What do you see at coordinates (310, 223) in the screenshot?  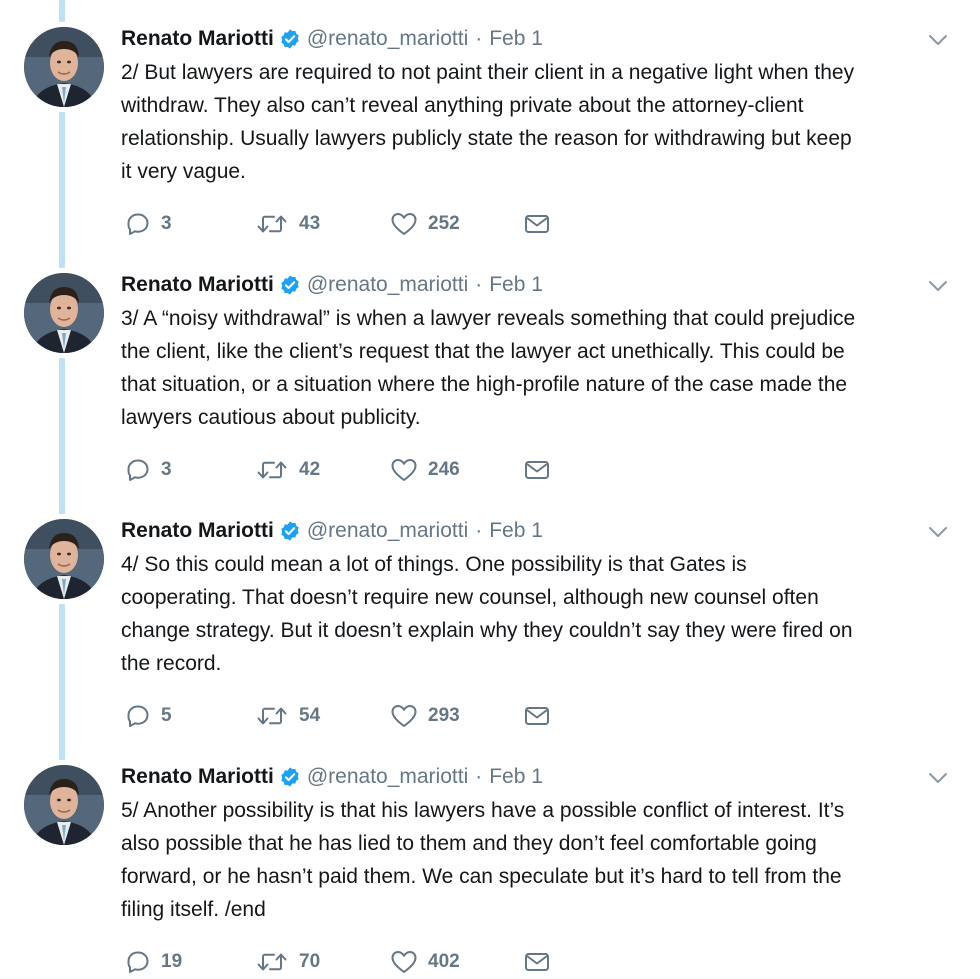 I see `retweet-count: 43` at bounding box center [310, 223].